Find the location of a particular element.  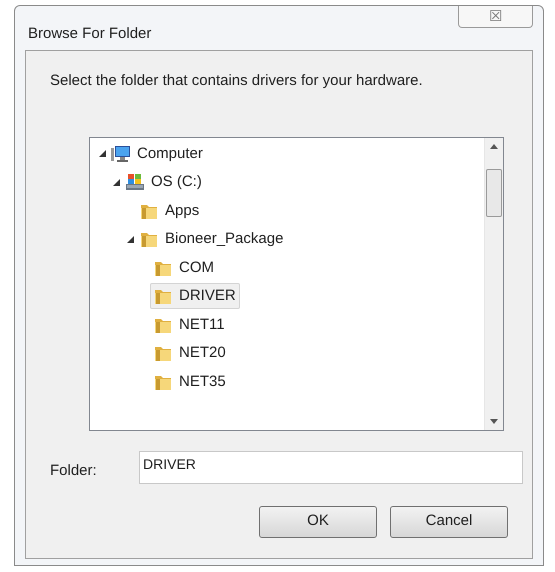

scroll-up-icon is located at coordinates (494, 146).